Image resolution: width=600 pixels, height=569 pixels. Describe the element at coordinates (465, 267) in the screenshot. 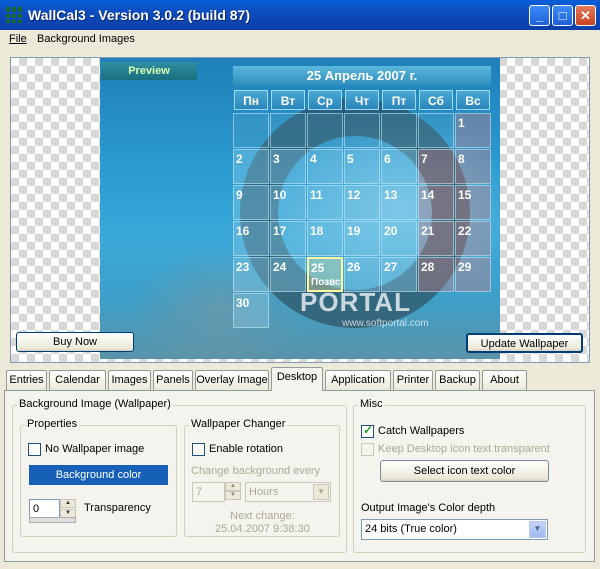

I see `calendar-day-number: 29` at that location.